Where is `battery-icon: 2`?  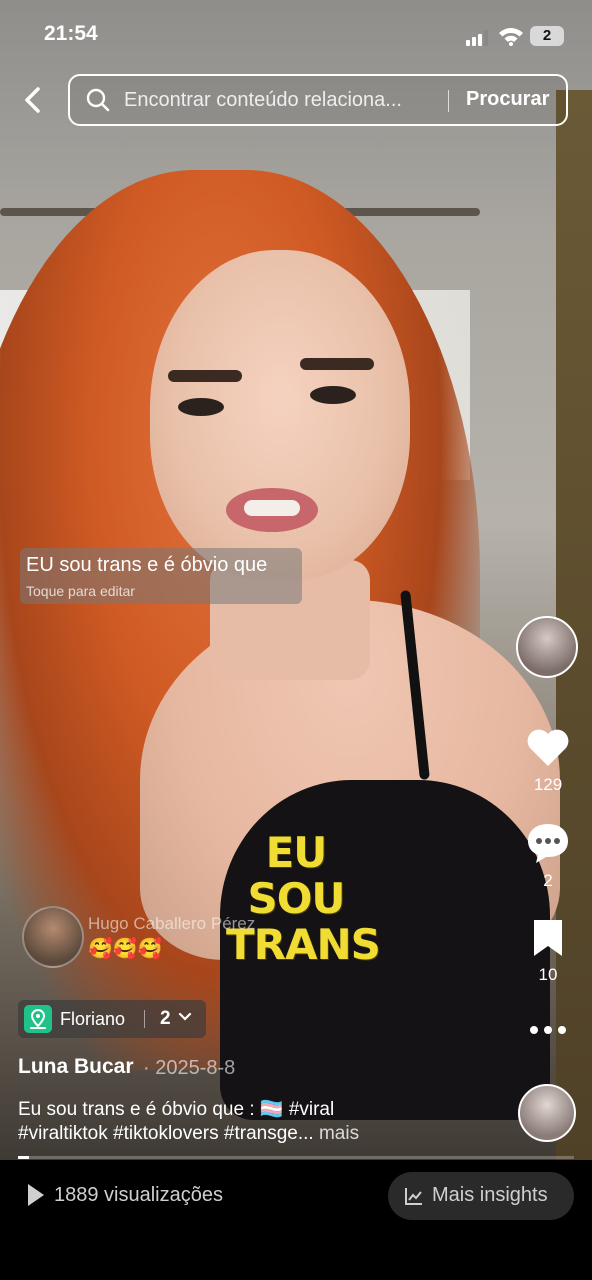
battery-icon: 2 is located at coordinates (547, 36).